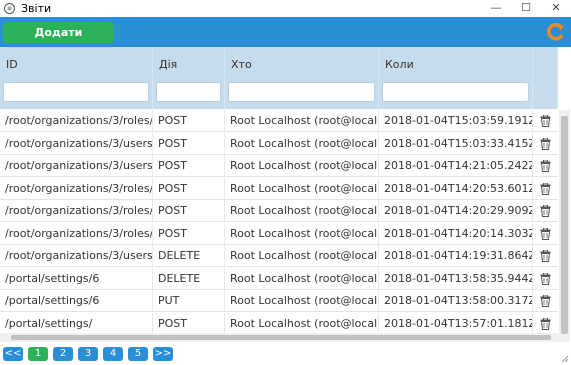 This screenshot has height=365, width=571. I want to click on maximize-button: ☐, so click(526, 8).